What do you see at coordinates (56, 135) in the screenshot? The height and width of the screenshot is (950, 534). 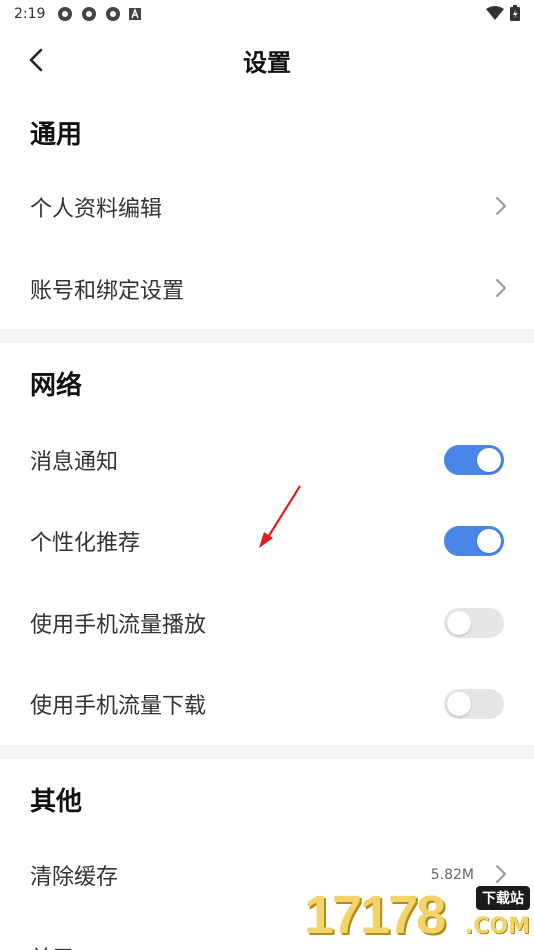 I see `section-title-general: 通用` at bounding box center [56, 135].